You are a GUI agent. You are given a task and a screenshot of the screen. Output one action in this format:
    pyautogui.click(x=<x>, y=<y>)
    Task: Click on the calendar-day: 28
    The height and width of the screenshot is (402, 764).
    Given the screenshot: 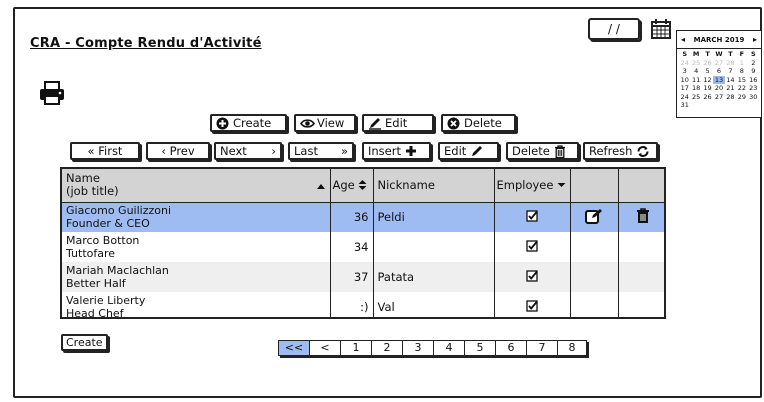 What is the action you would take?
    pyautogui.click(x=730, y=97)
    